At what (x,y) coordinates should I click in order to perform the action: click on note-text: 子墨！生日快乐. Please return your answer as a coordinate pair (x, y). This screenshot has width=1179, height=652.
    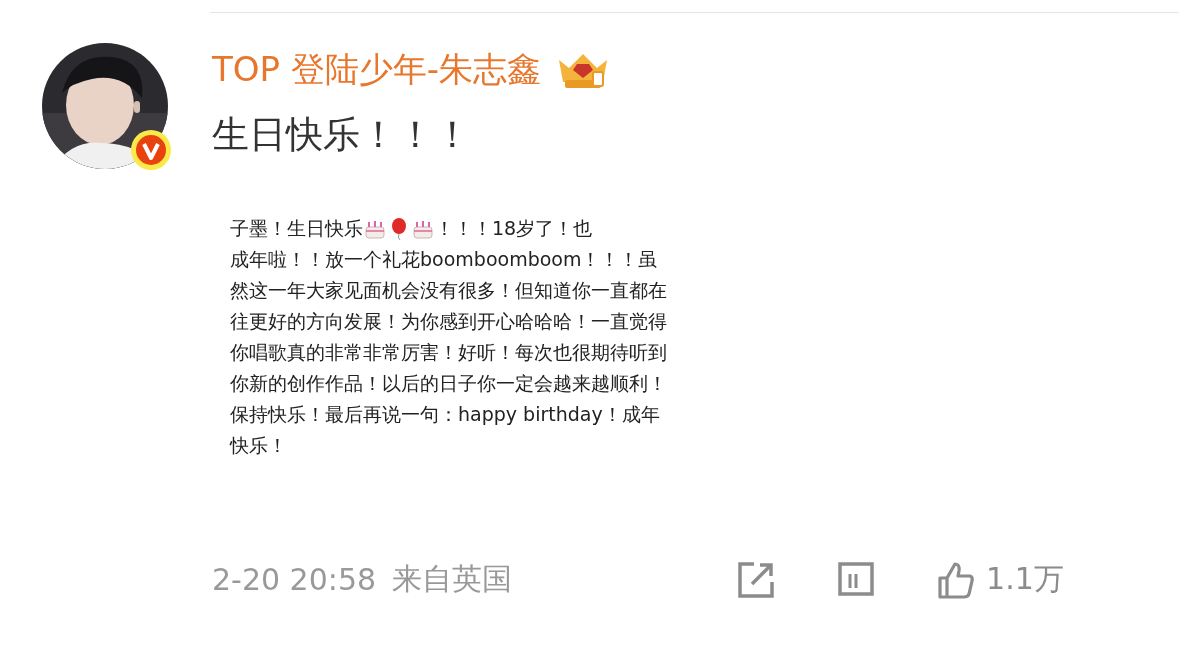
    Looking at the image, I should click on (296, 228).